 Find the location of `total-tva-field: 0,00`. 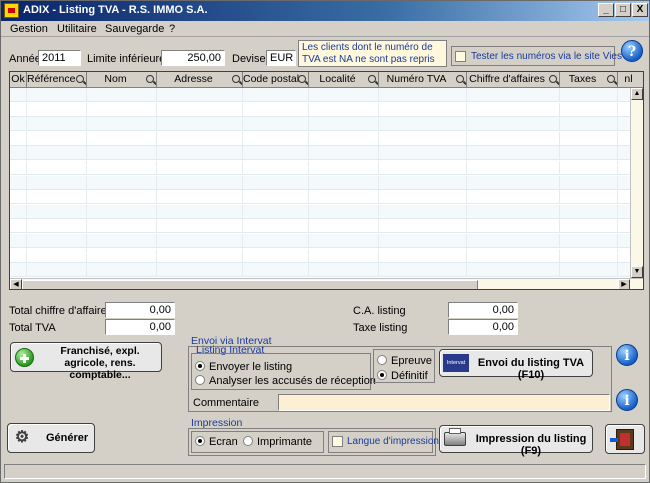

total-tva-field: 0,00 is located at coordinates (140, 327).